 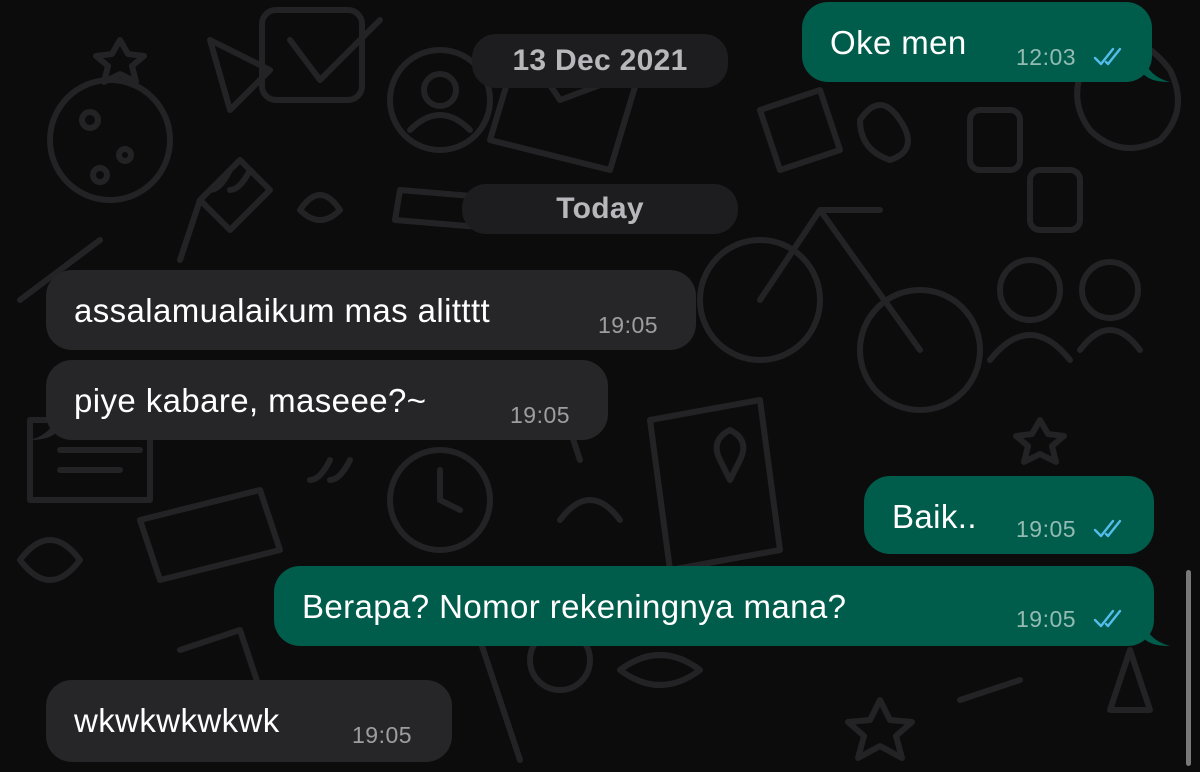 I want to click on message-bubble-outgoing: Oke men 12:03, so click(x=986, y=42).